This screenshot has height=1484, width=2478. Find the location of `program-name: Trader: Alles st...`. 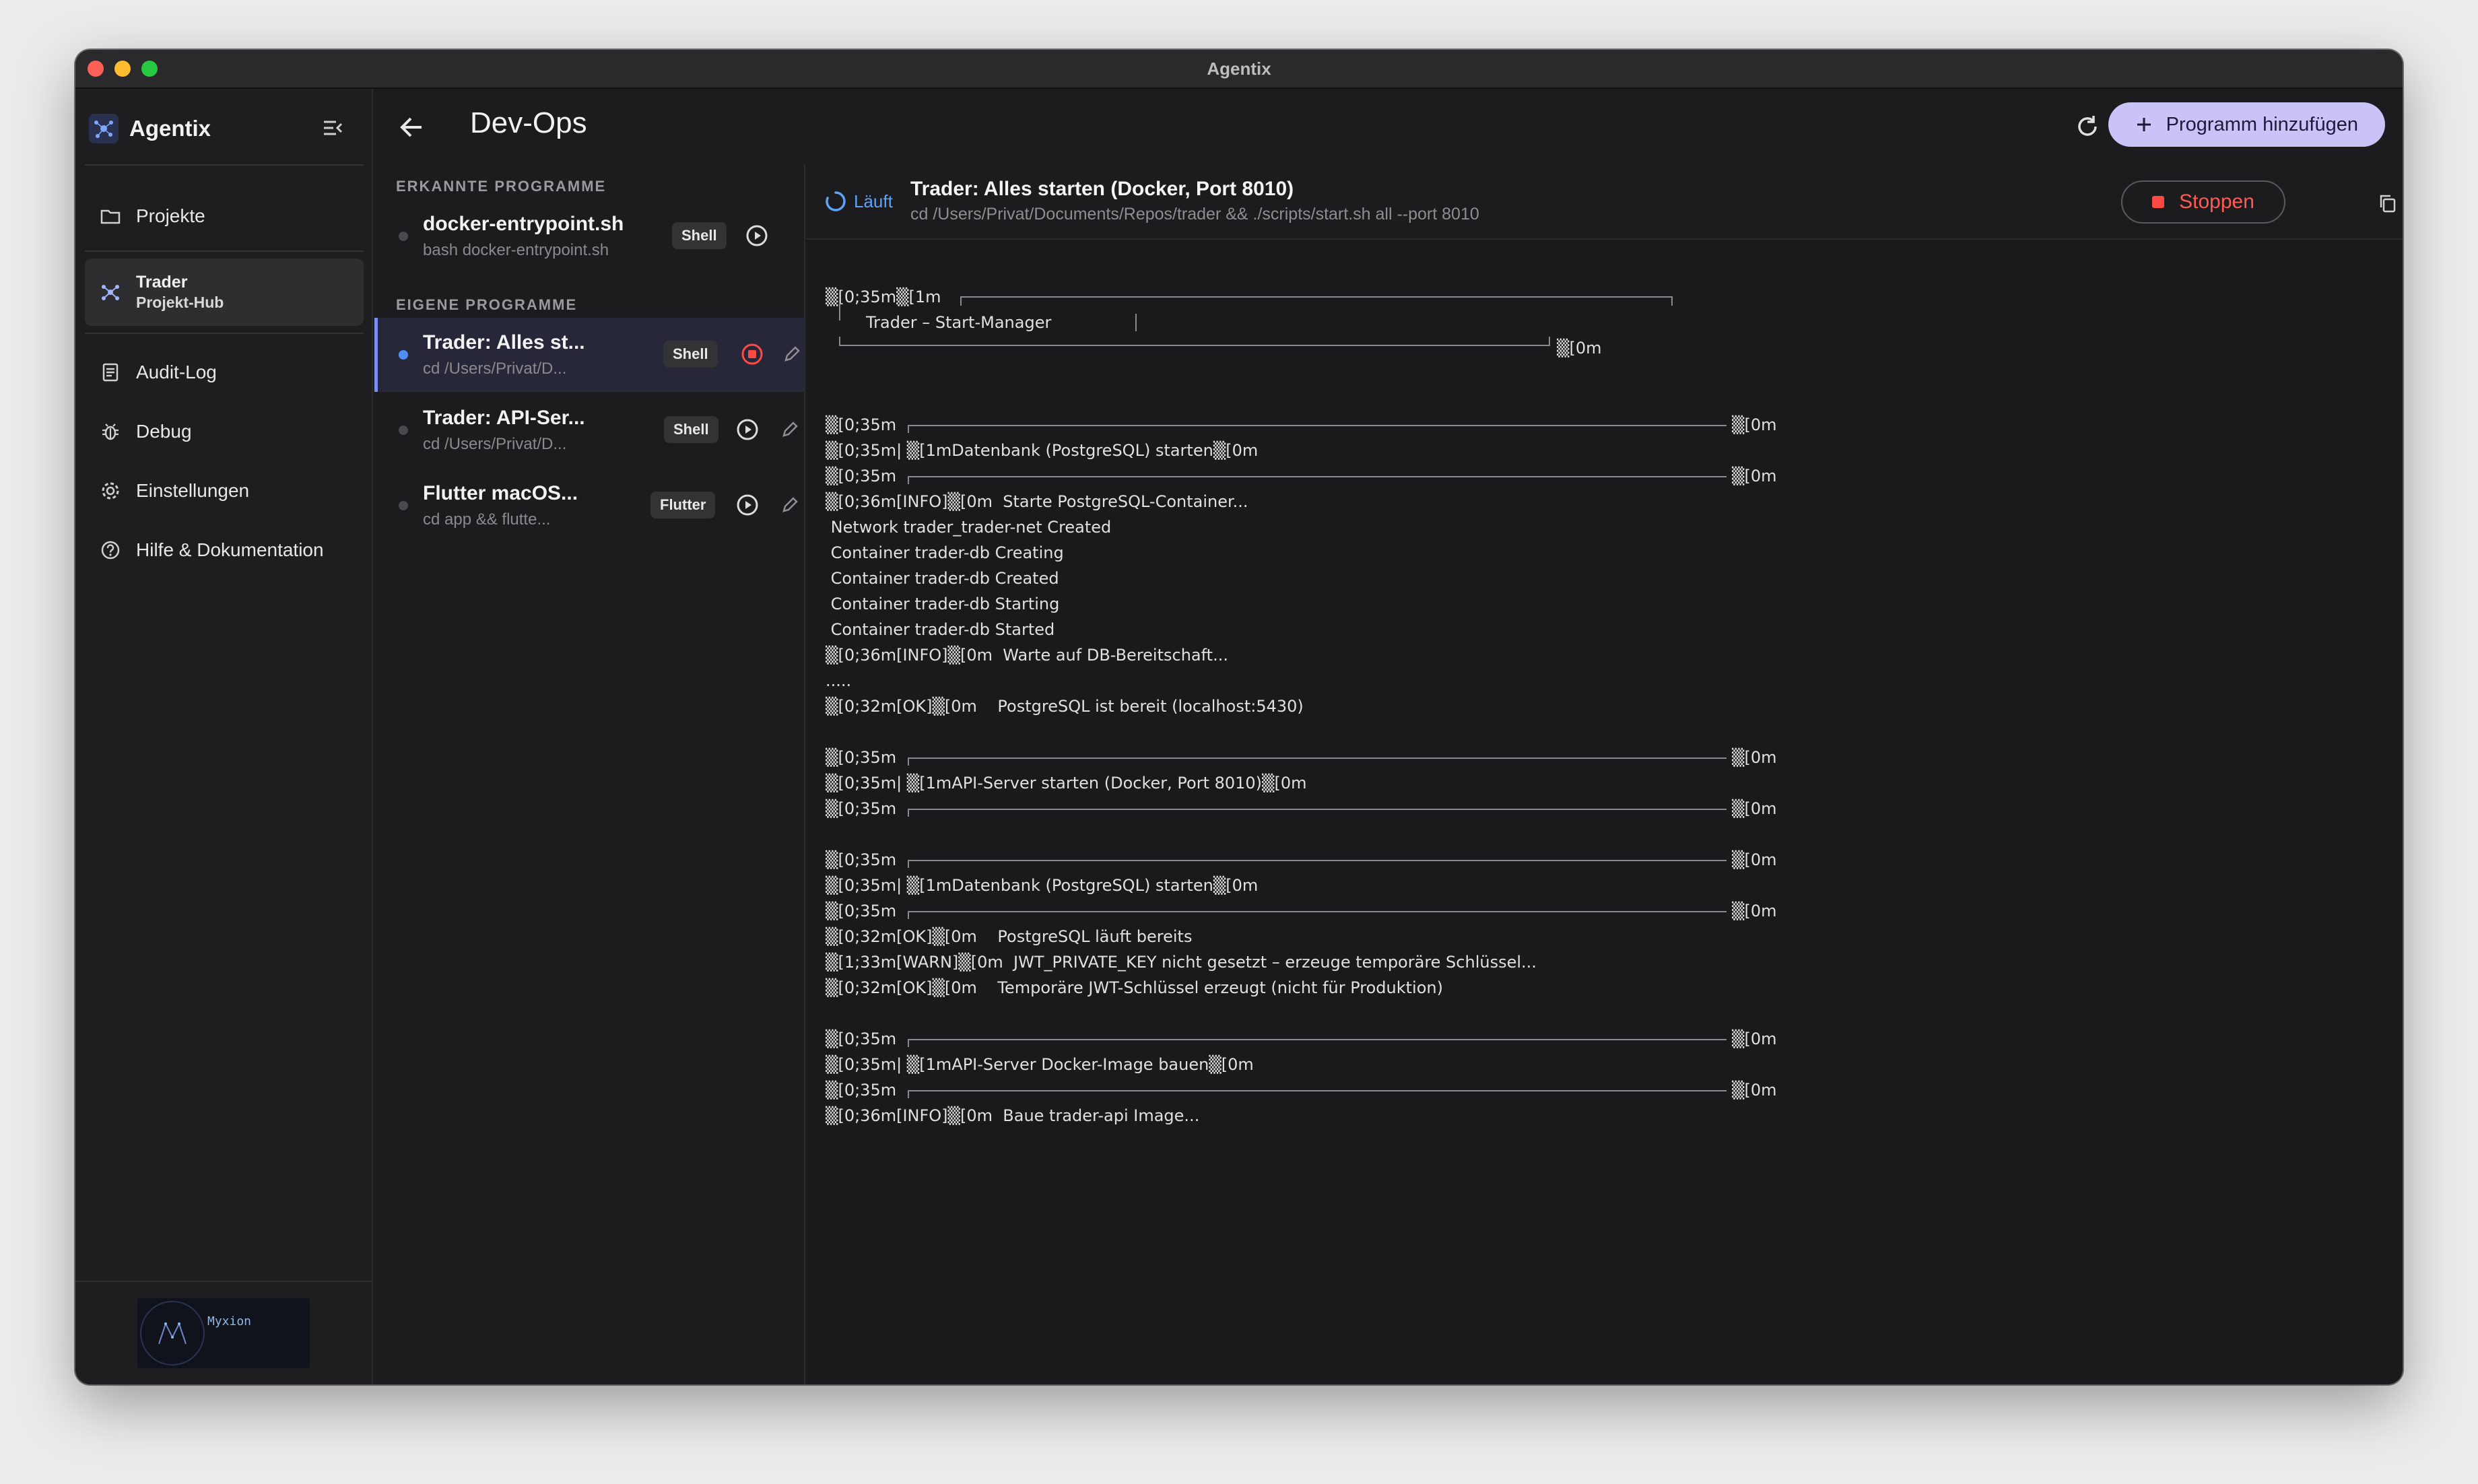

program-name: Trader: Alles st... is located at coordinates (504, 342).